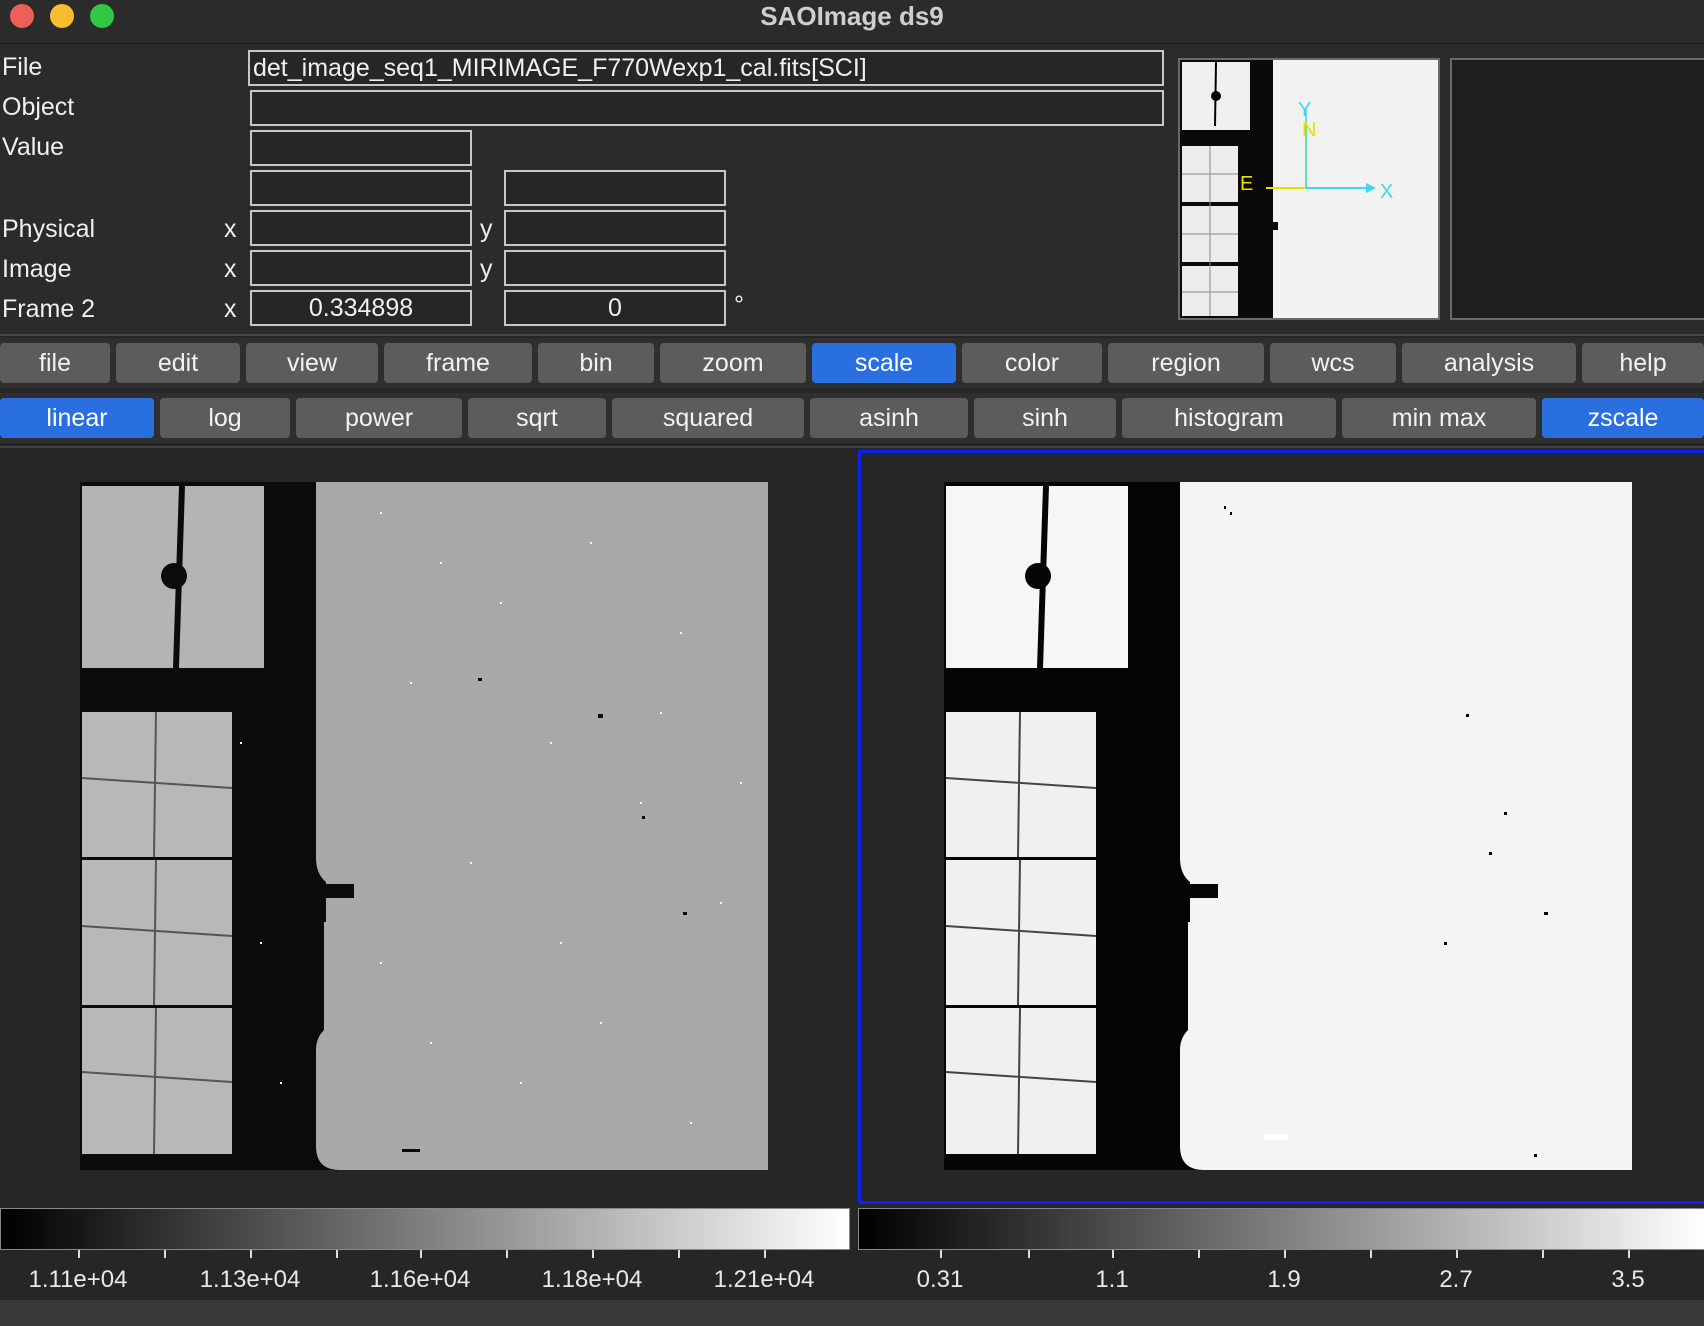  Describe the element at coordinates (889, 418) in the screenshot. I see `scale-asinh-button: asinh` at that location.